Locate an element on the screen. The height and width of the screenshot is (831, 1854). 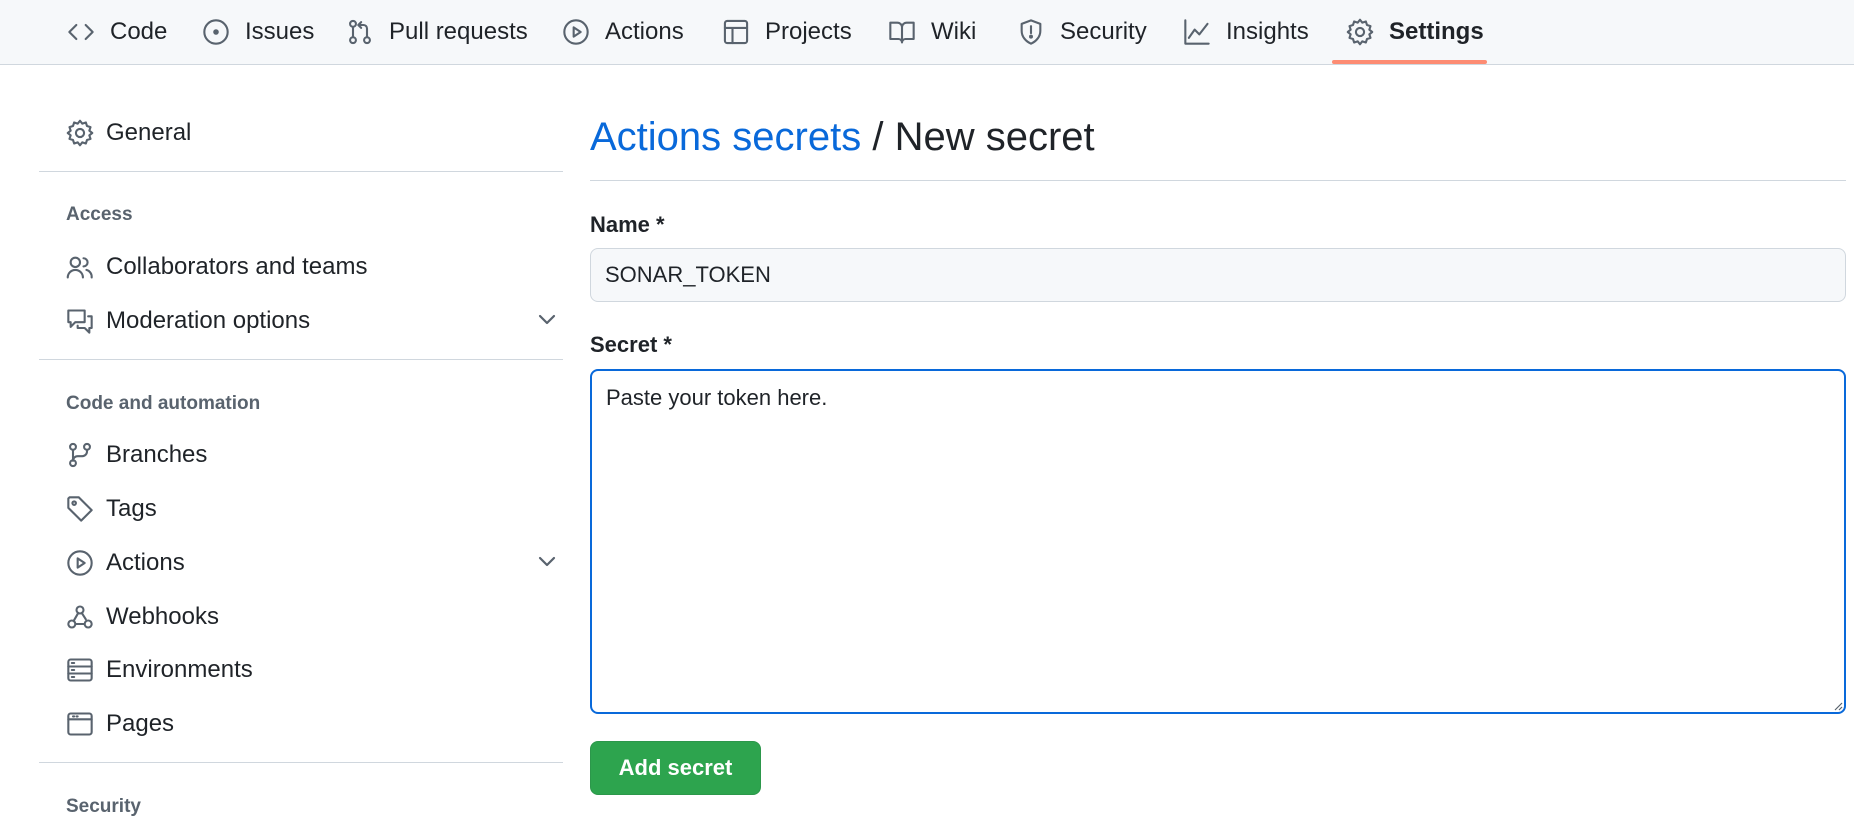
sidebar-item-tags: Tags is located at coordinates (306, 509).